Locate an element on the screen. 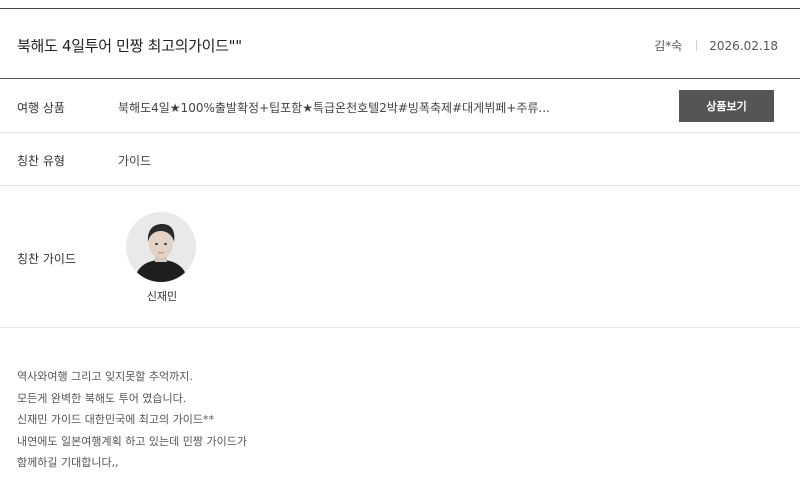  review-title: 북해도 4일투어 민짱 최고의가이드"" is located at coordinates (129, 46).